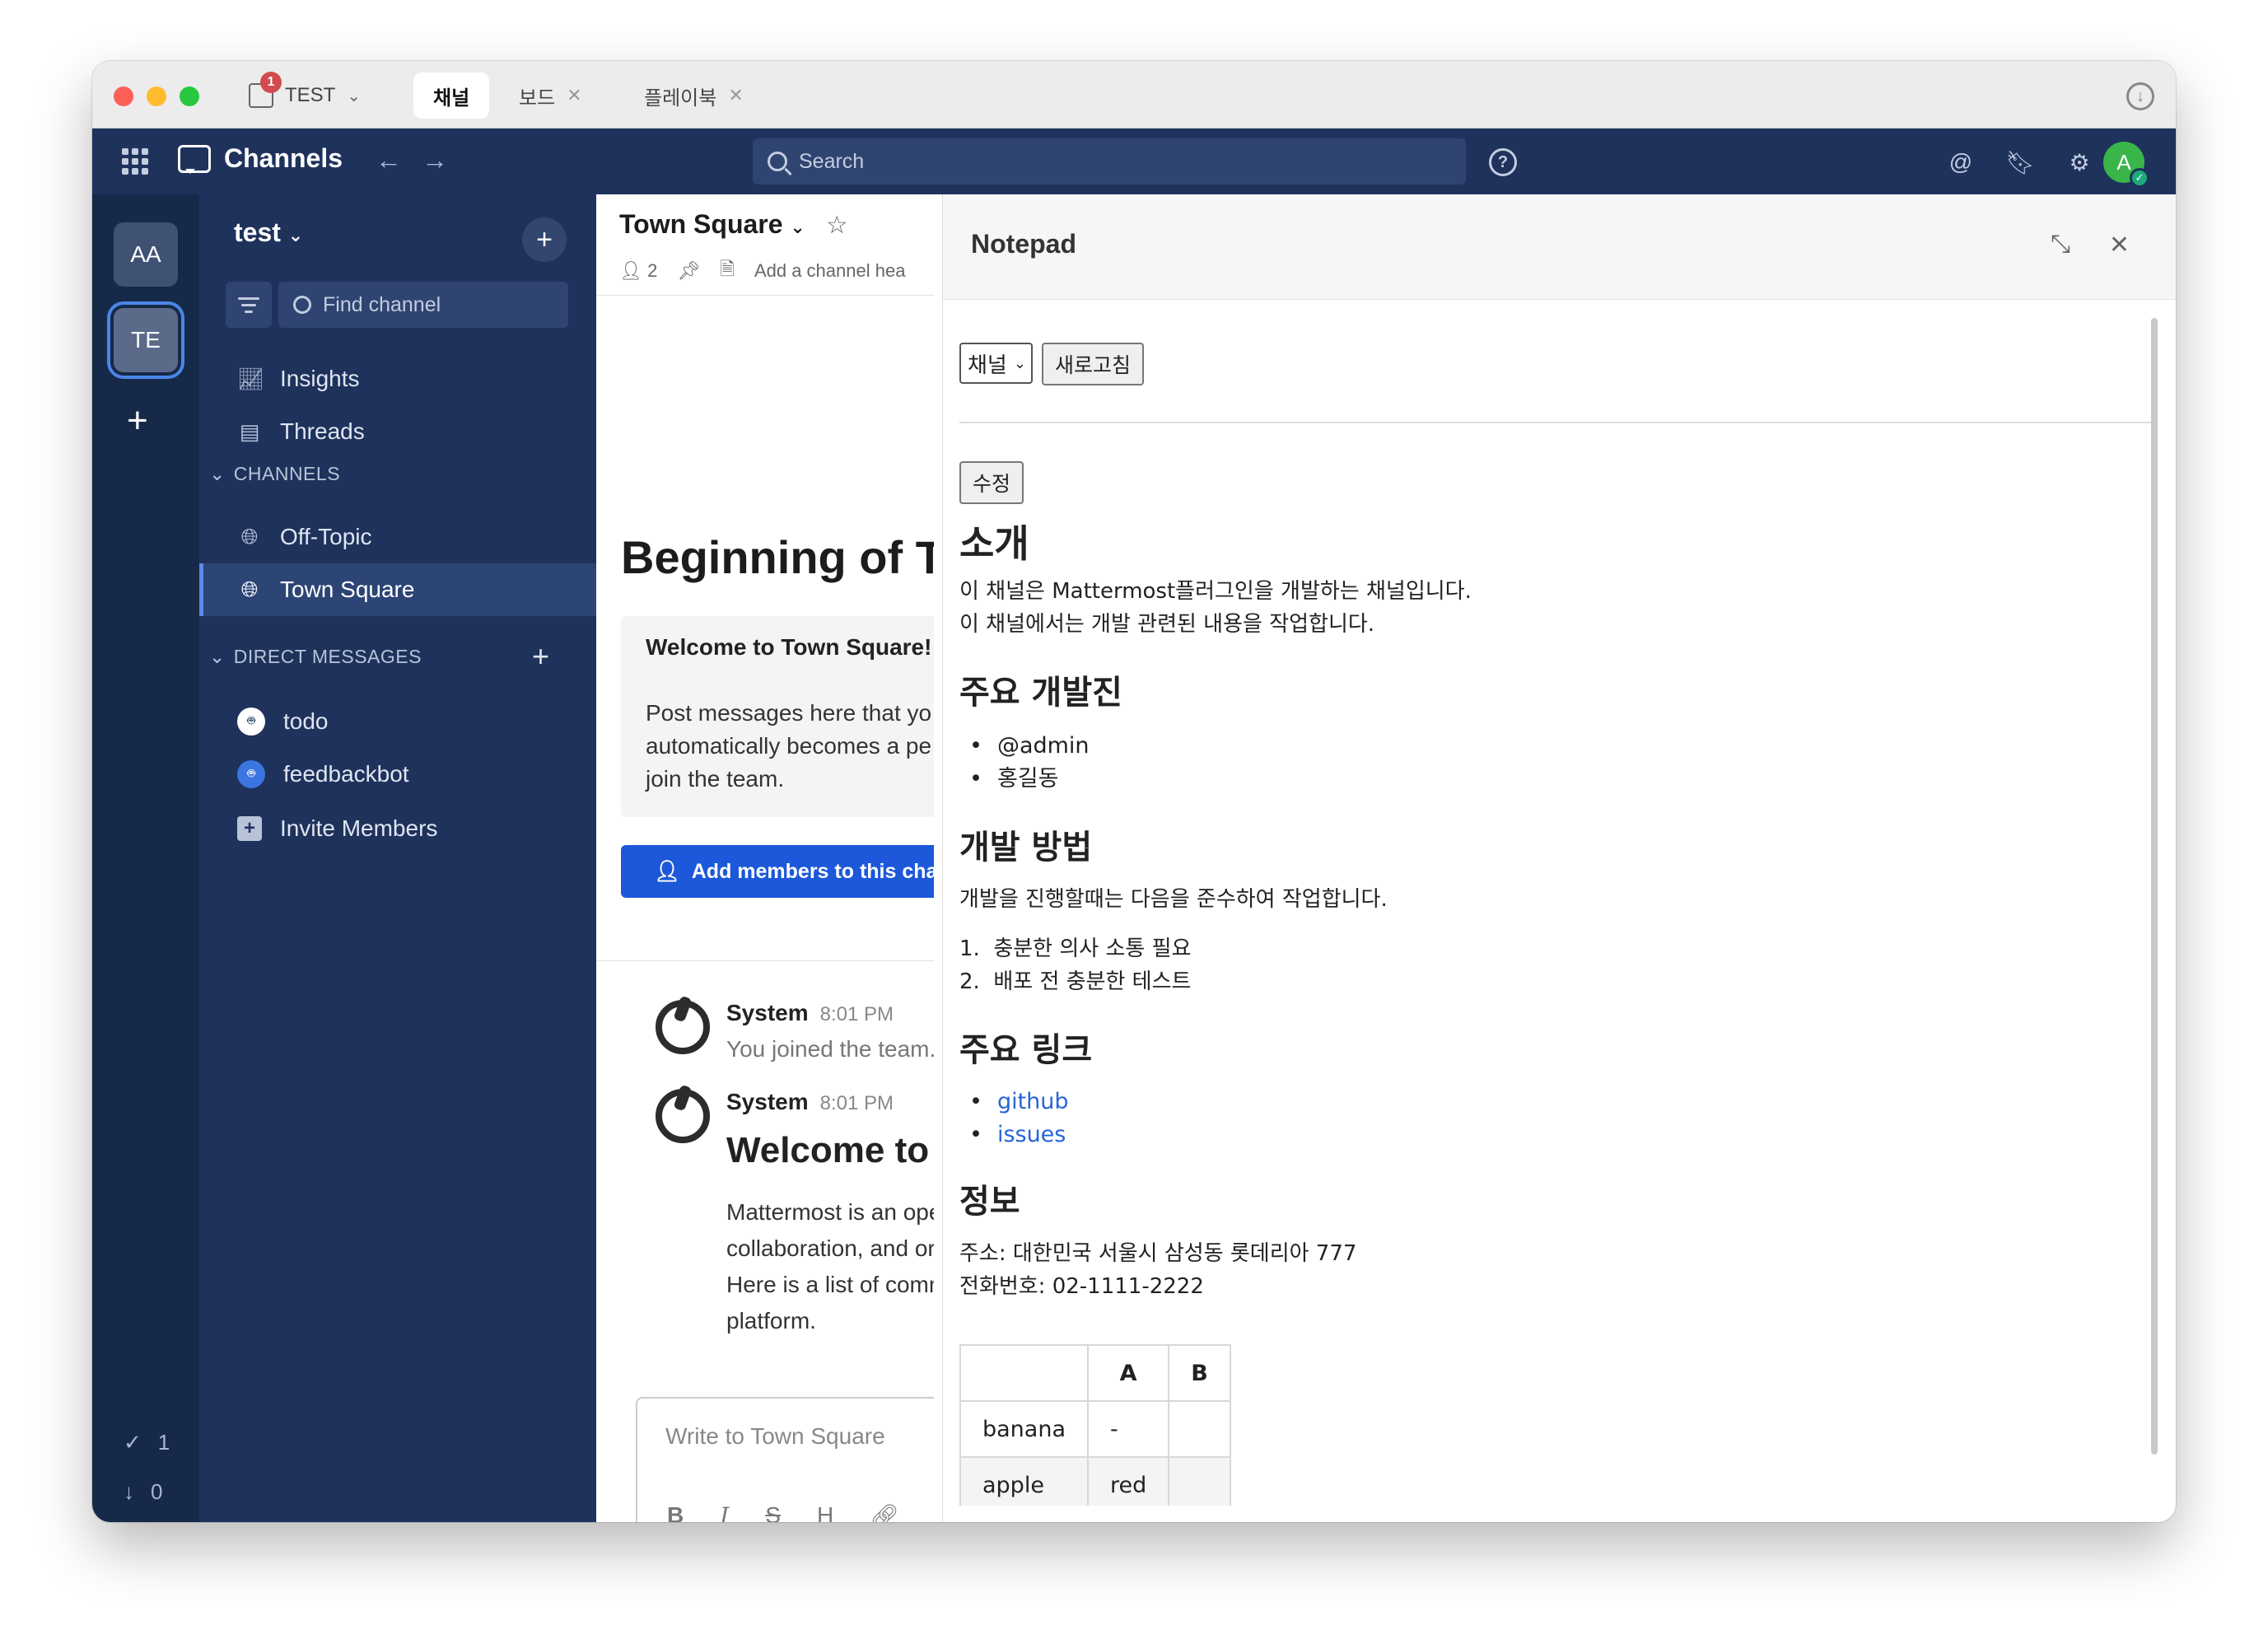  I want to click on intro-line: 이 채널에서는 개발 관련된 내용을 작업합니다., so click(1167, 624).